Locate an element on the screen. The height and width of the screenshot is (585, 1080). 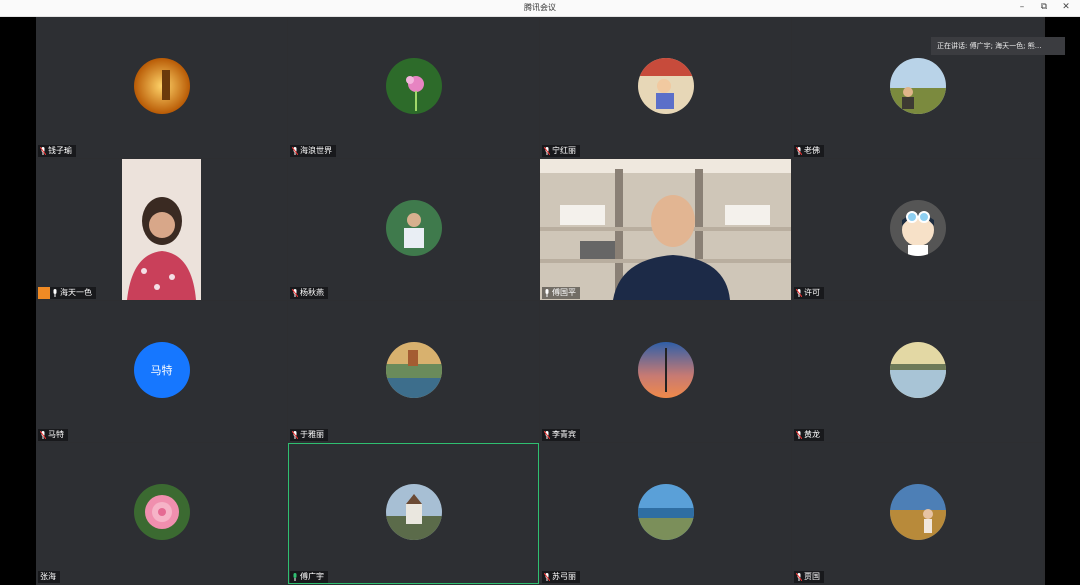
window-controls: – ⧉ ✕ is located at coordinates (1044, 7).